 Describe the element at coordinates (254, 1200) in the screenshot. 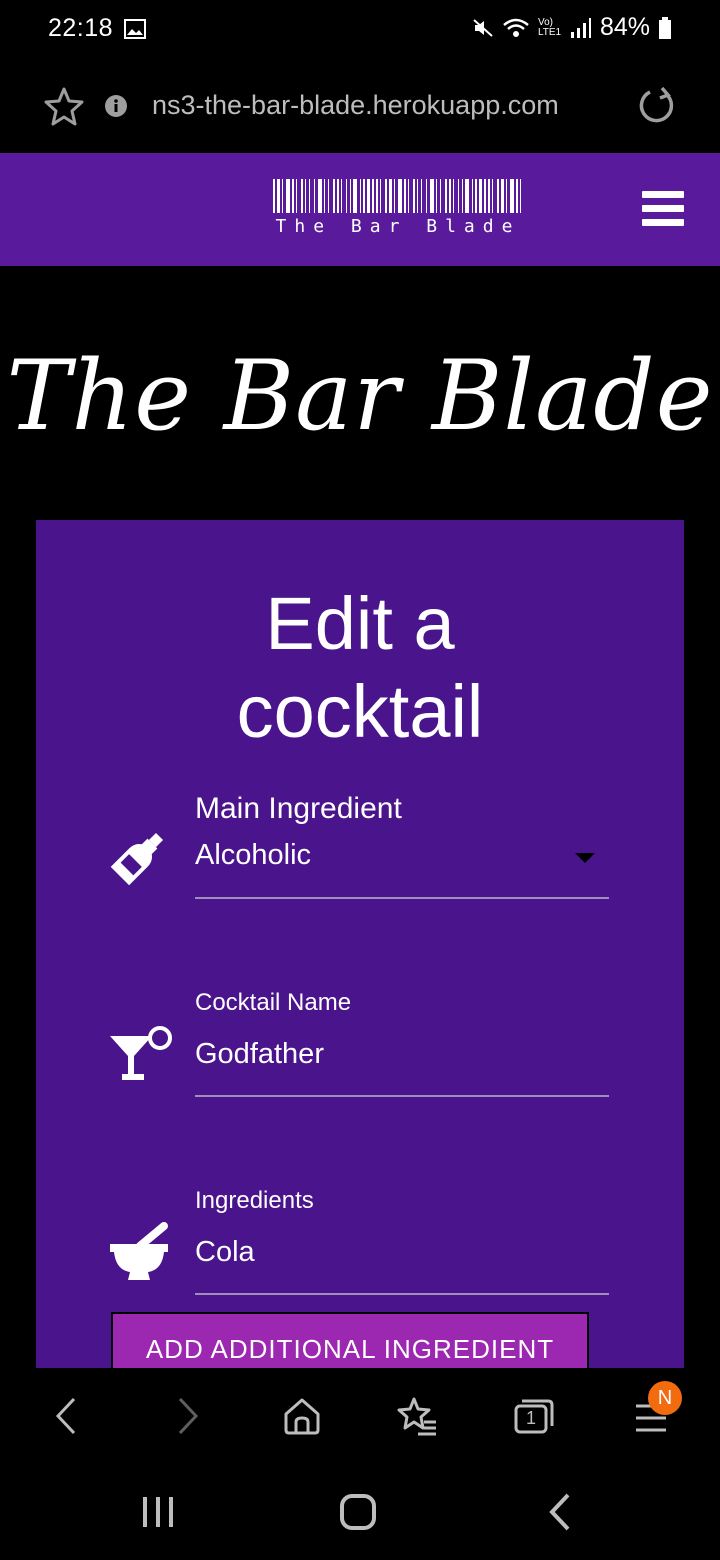

I see `ingredients-label: Ingredients` at that location.